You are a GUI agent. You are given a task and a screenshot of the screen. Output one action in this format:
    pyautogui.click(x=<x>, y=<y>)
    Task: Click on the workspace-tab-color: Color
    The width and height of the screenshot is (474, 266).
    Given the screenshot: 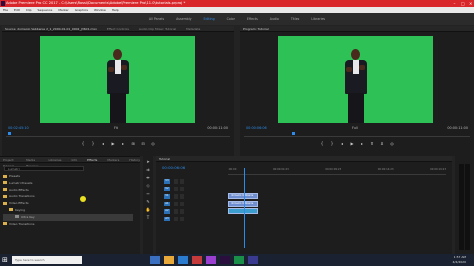 What is the action you would take?
    pyautogui.click(x=231, y=19)
    